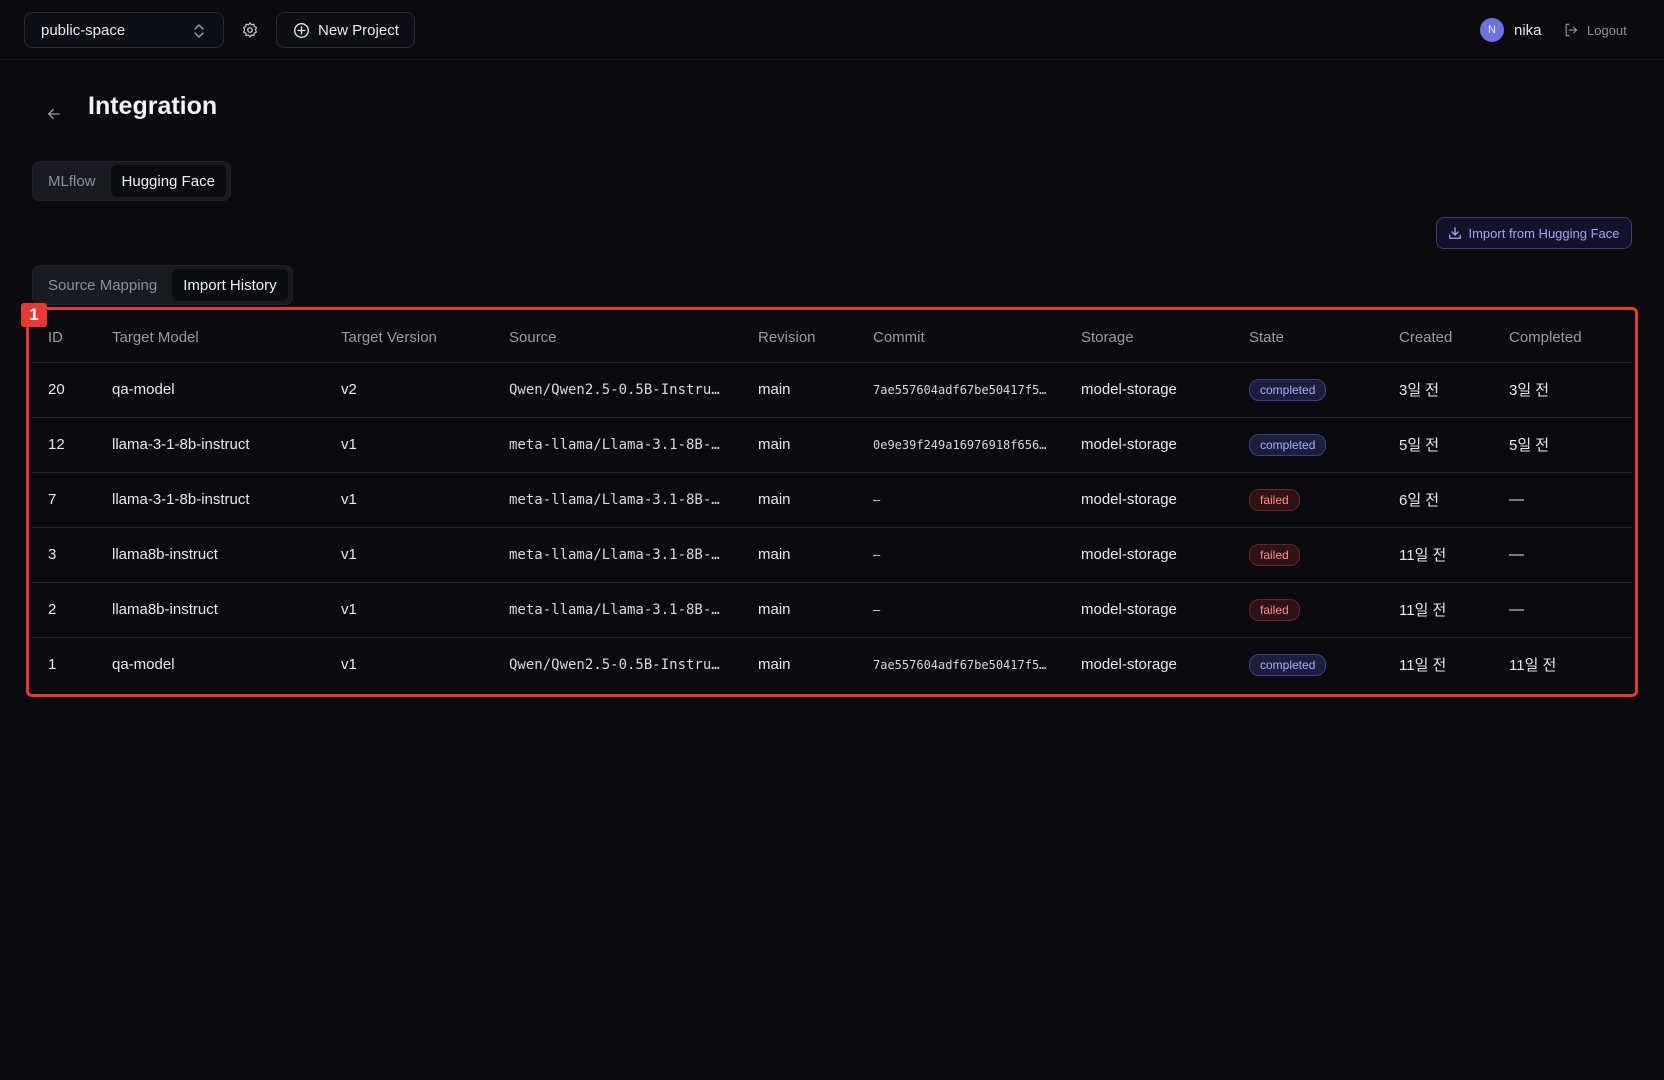  What do you see at coordinates (1511, 30) in the screenshot?
I see `user-menu: N nika` at bounding box center [1511, 30].